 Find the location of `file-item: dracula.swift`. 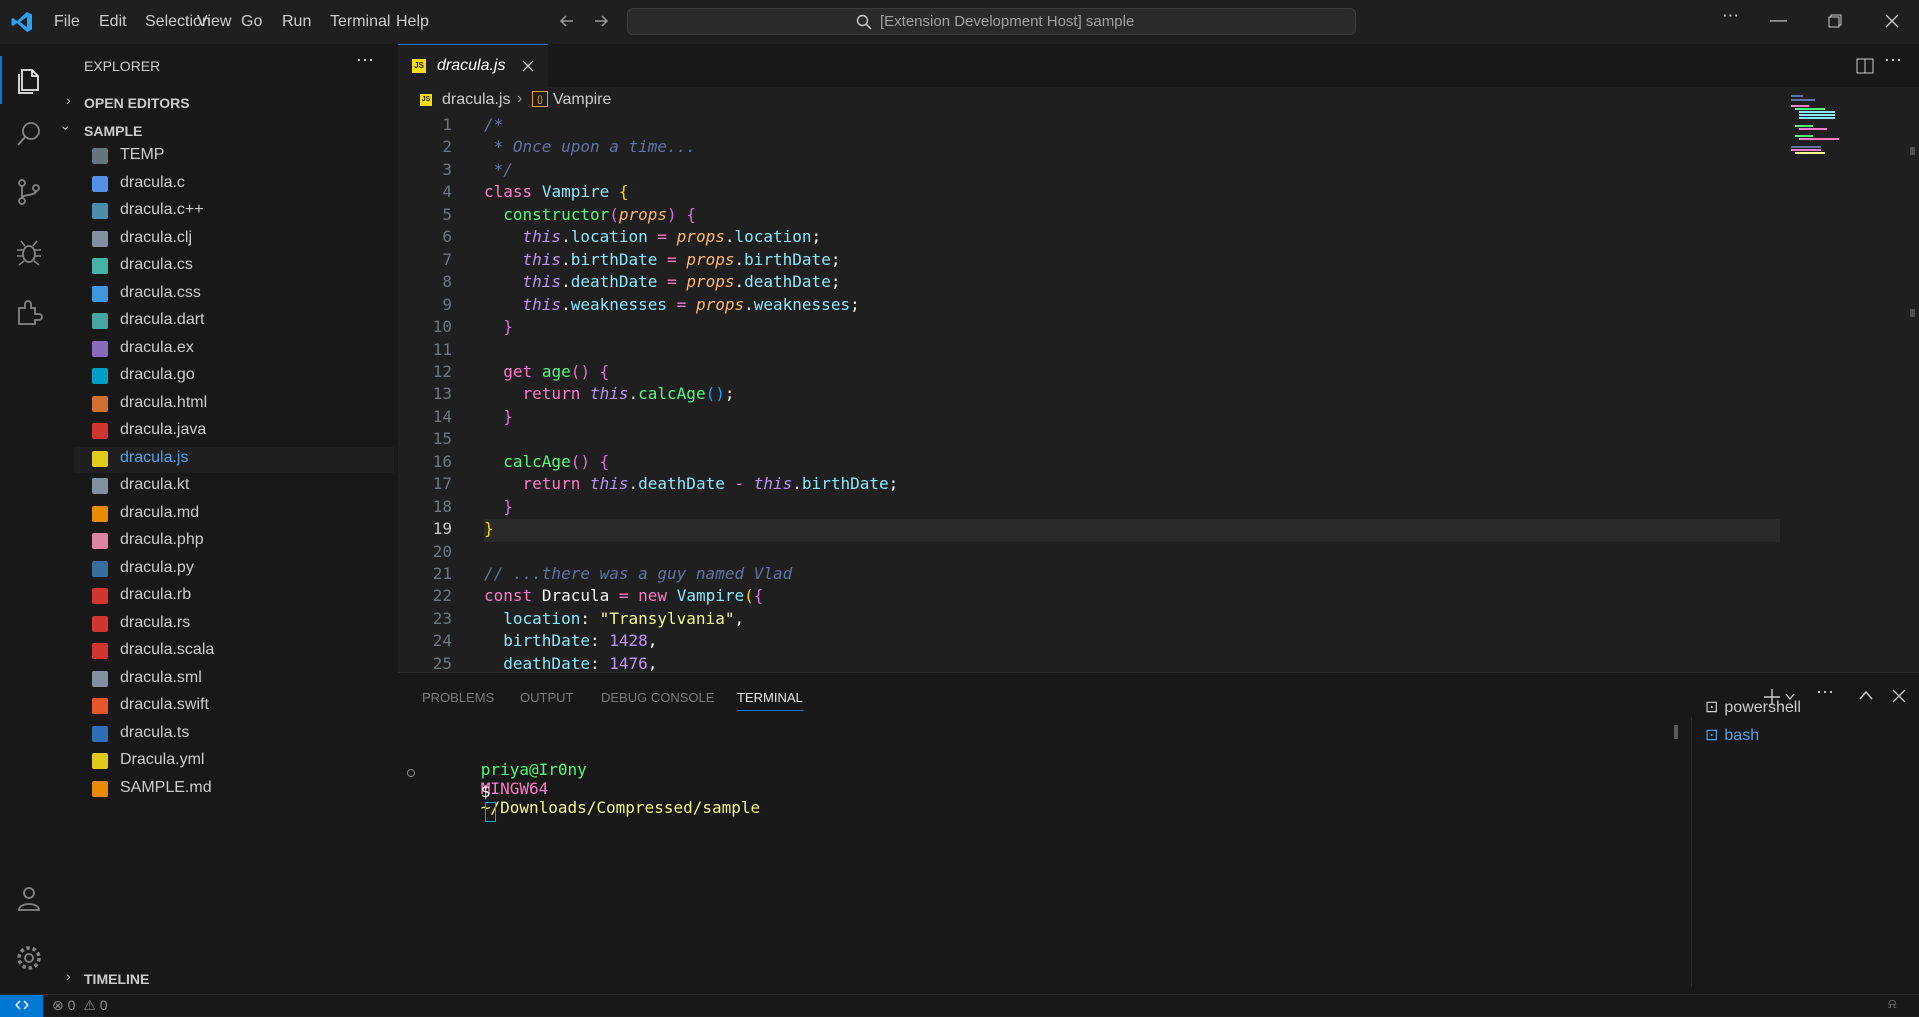

file-item: dracula.swift is located at coordinates (234, 707).